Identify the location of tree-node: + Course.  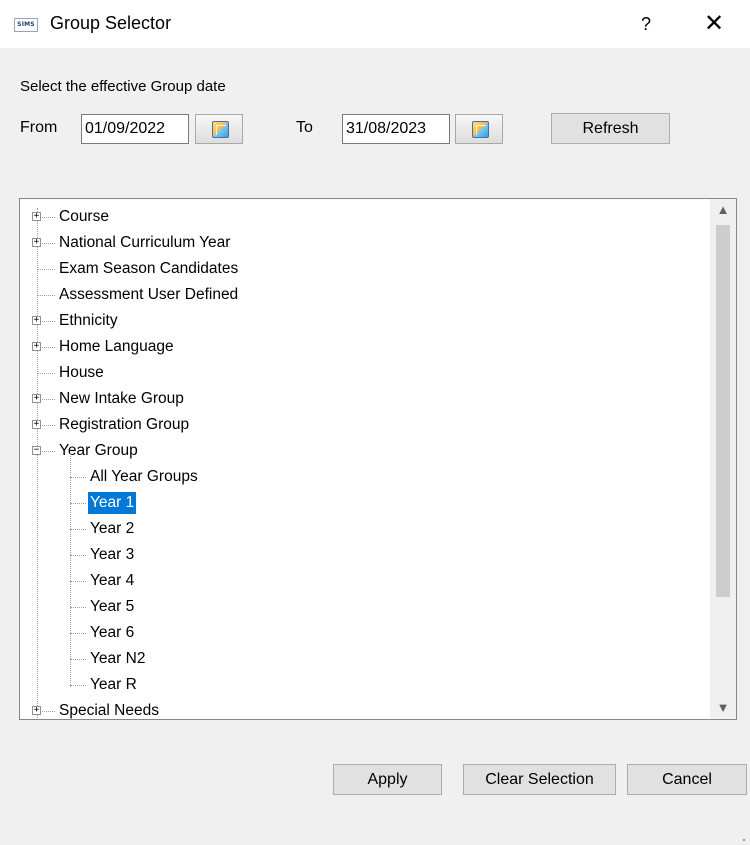
(365, 217).